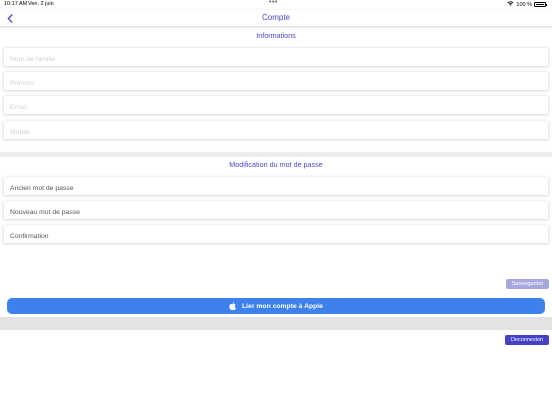 This screenshot has width=552, height=414. I want to click on link-apple-button: Lier mon compte à Apple, so click(276, 306).